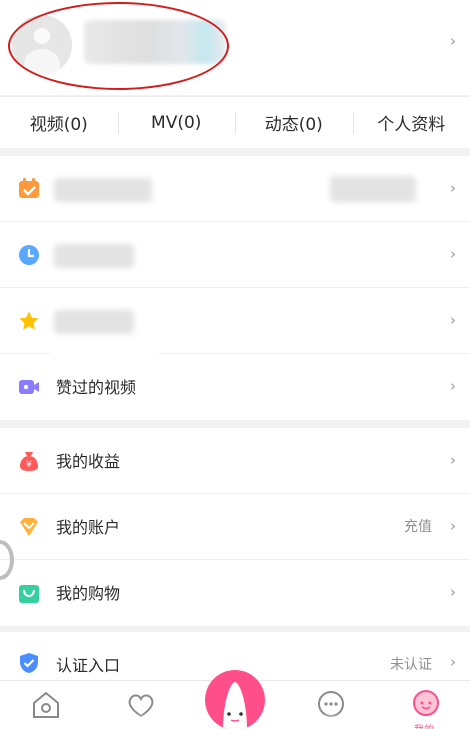 Image resolution: width=470 pixels, height=729 pixels. Describe the element at coordinates (29, 387) in the screenshot. I see `video-camera-icon` at that location.